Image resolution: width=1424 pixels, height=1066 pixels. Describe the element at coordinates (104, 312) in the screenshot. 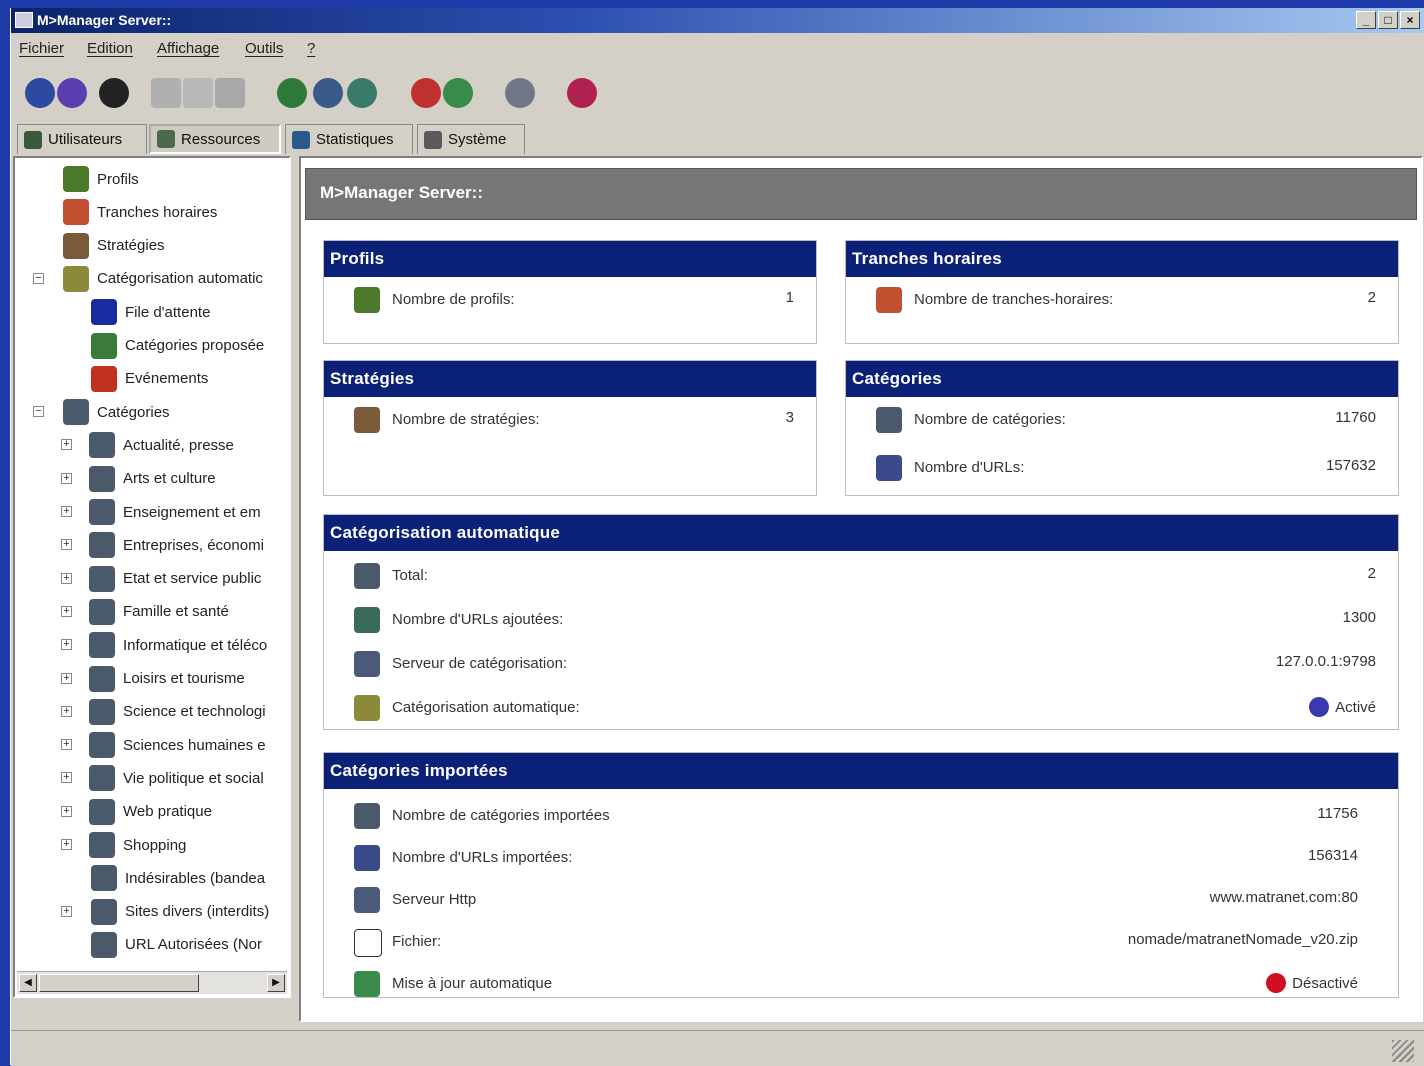

I see `question-icon` at that location.